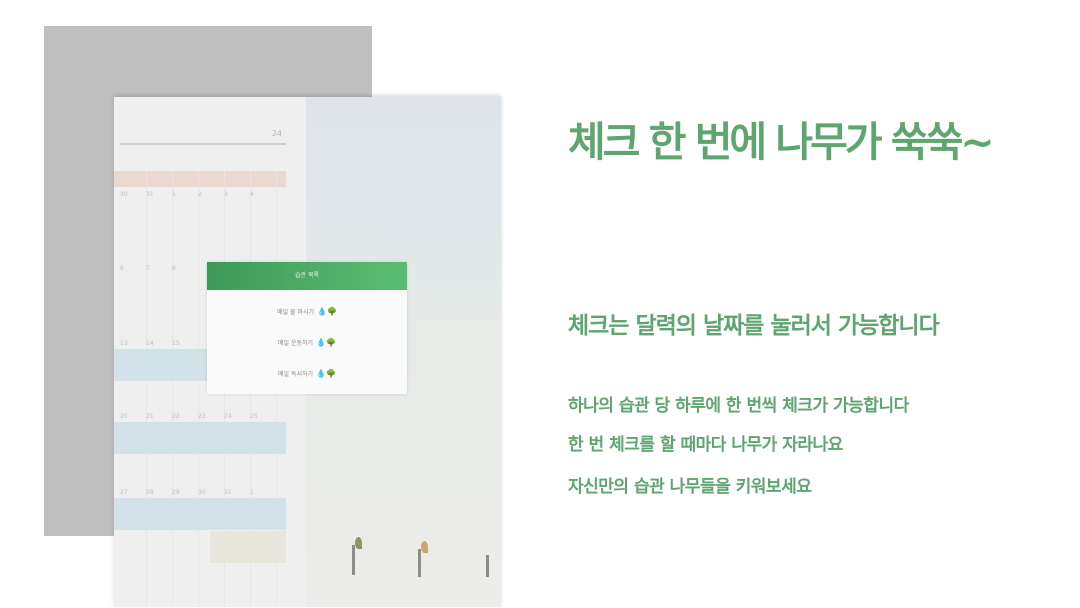 This screenshot has height=608, width=1080. I want to click on habit-check-item: 매일 독서하기 💧🌳, so click(307, 373).